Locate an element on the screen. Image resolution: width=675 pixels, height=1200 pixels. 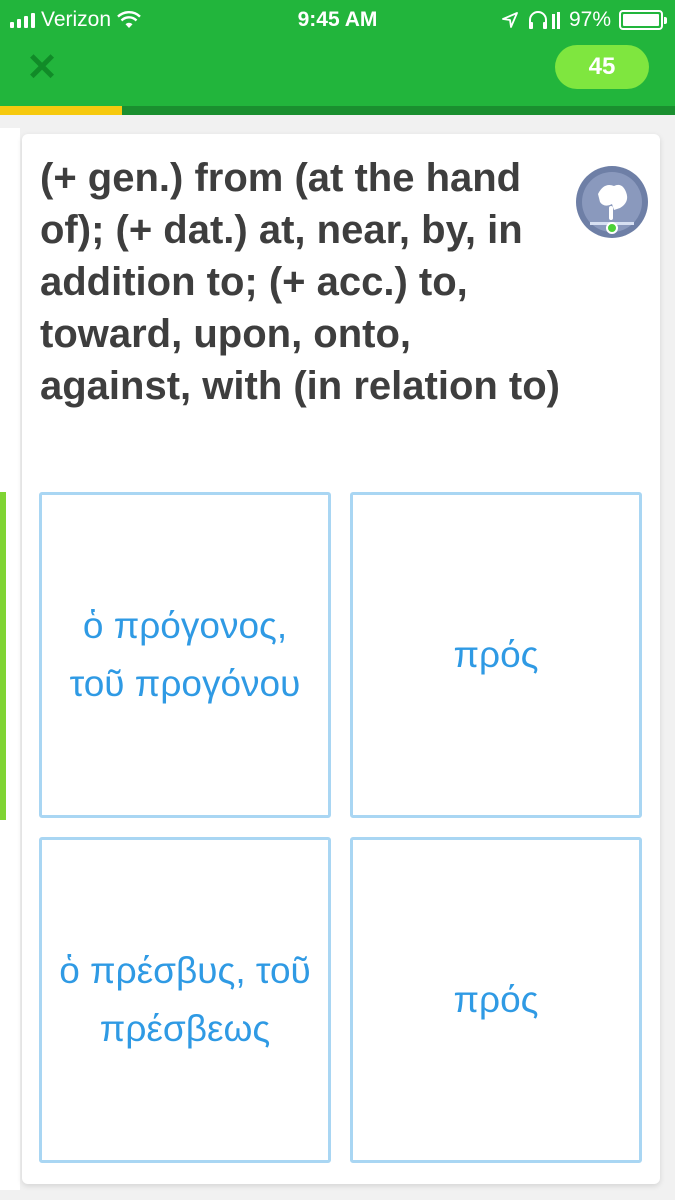
score-badge: 45 is located at coordinates (602, 67).